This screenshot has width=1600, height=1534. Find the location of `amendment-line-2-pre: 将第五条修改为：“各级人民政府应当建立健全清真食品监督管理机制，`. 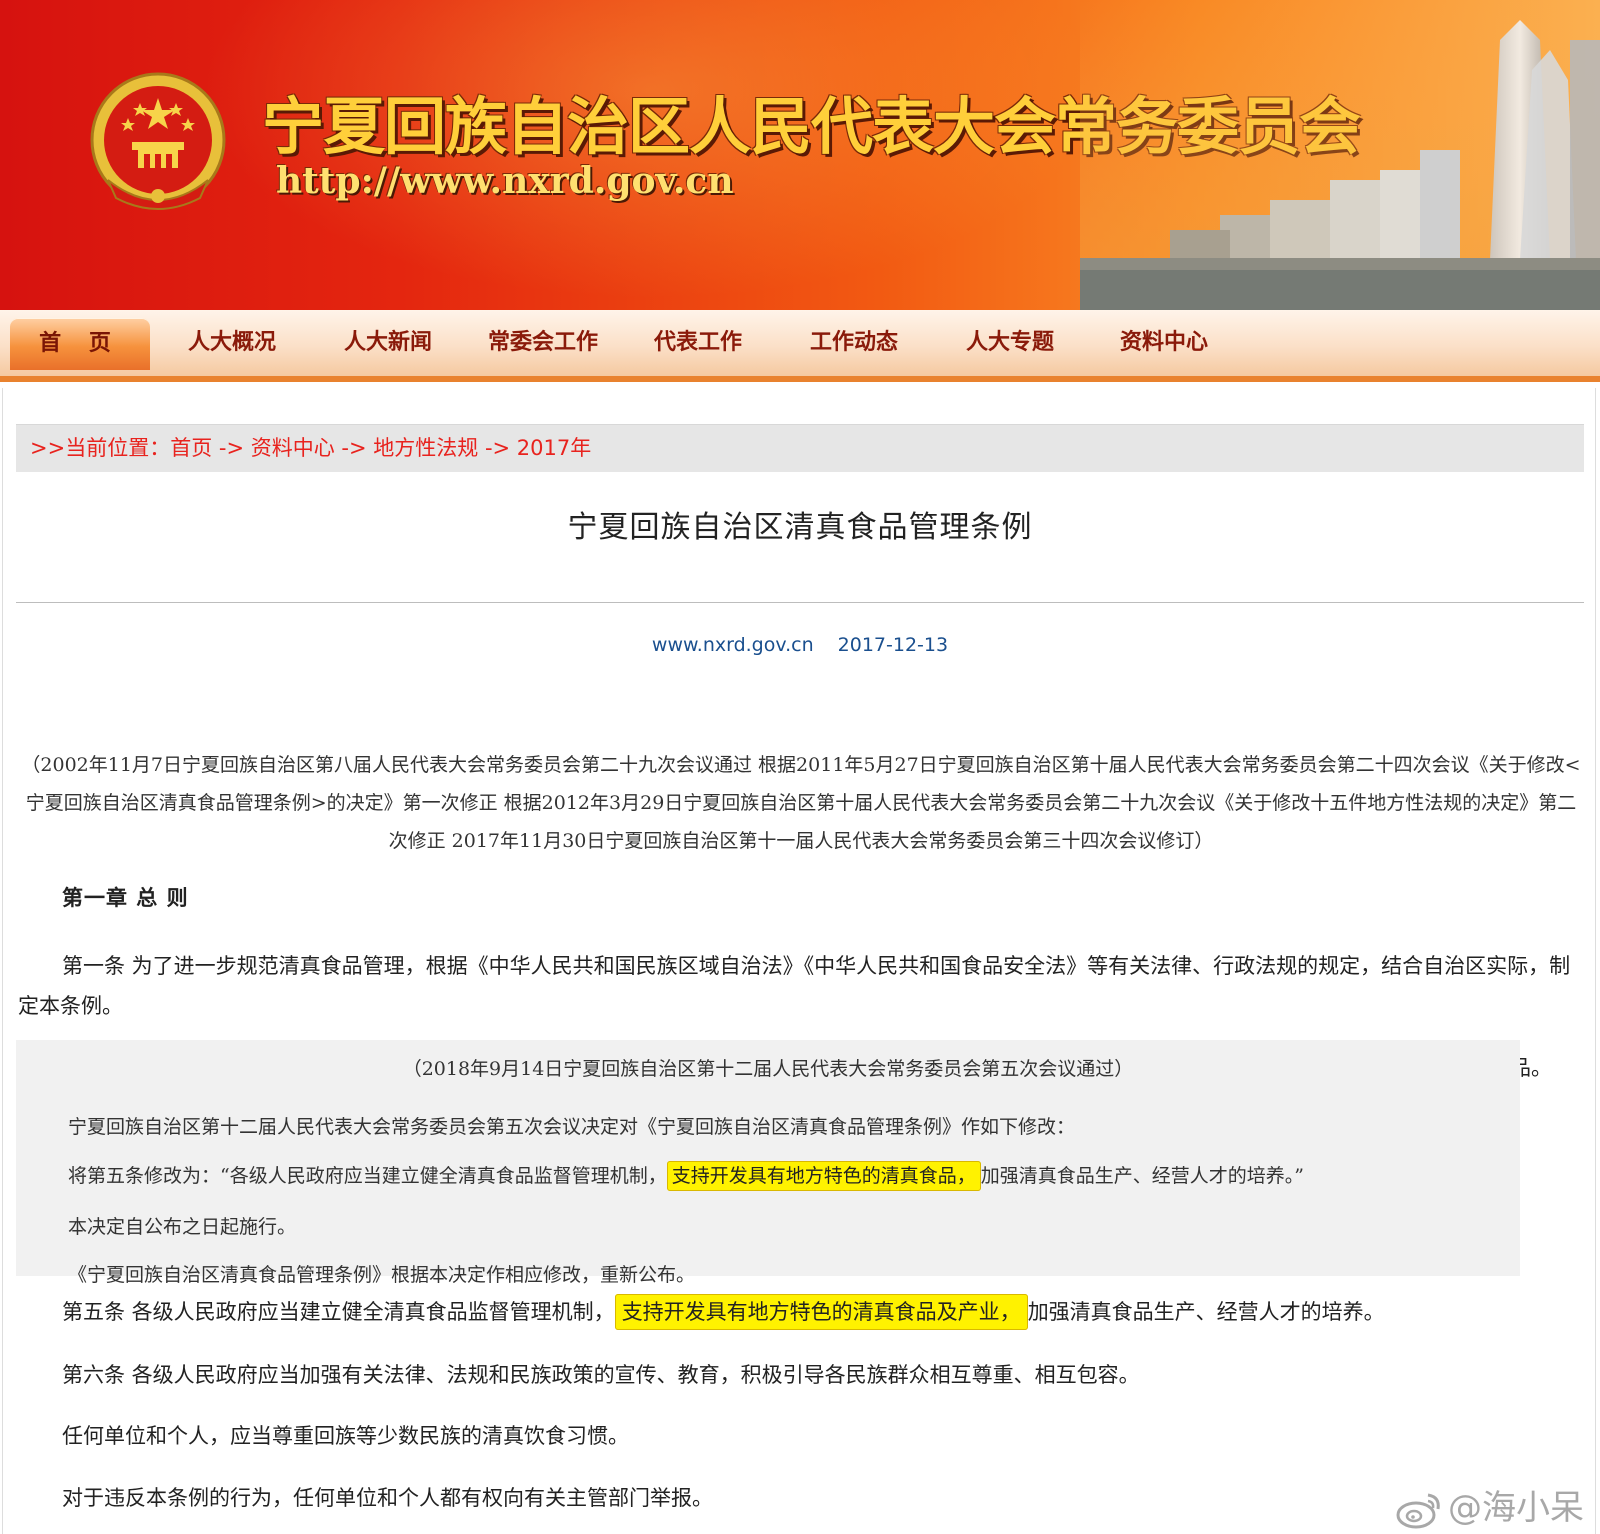

amendment-line-2-pre: 将第五条修改为：“各级人民政府应当建立健全清真食品监督管理机制， is located at coordinates (367, 1176).